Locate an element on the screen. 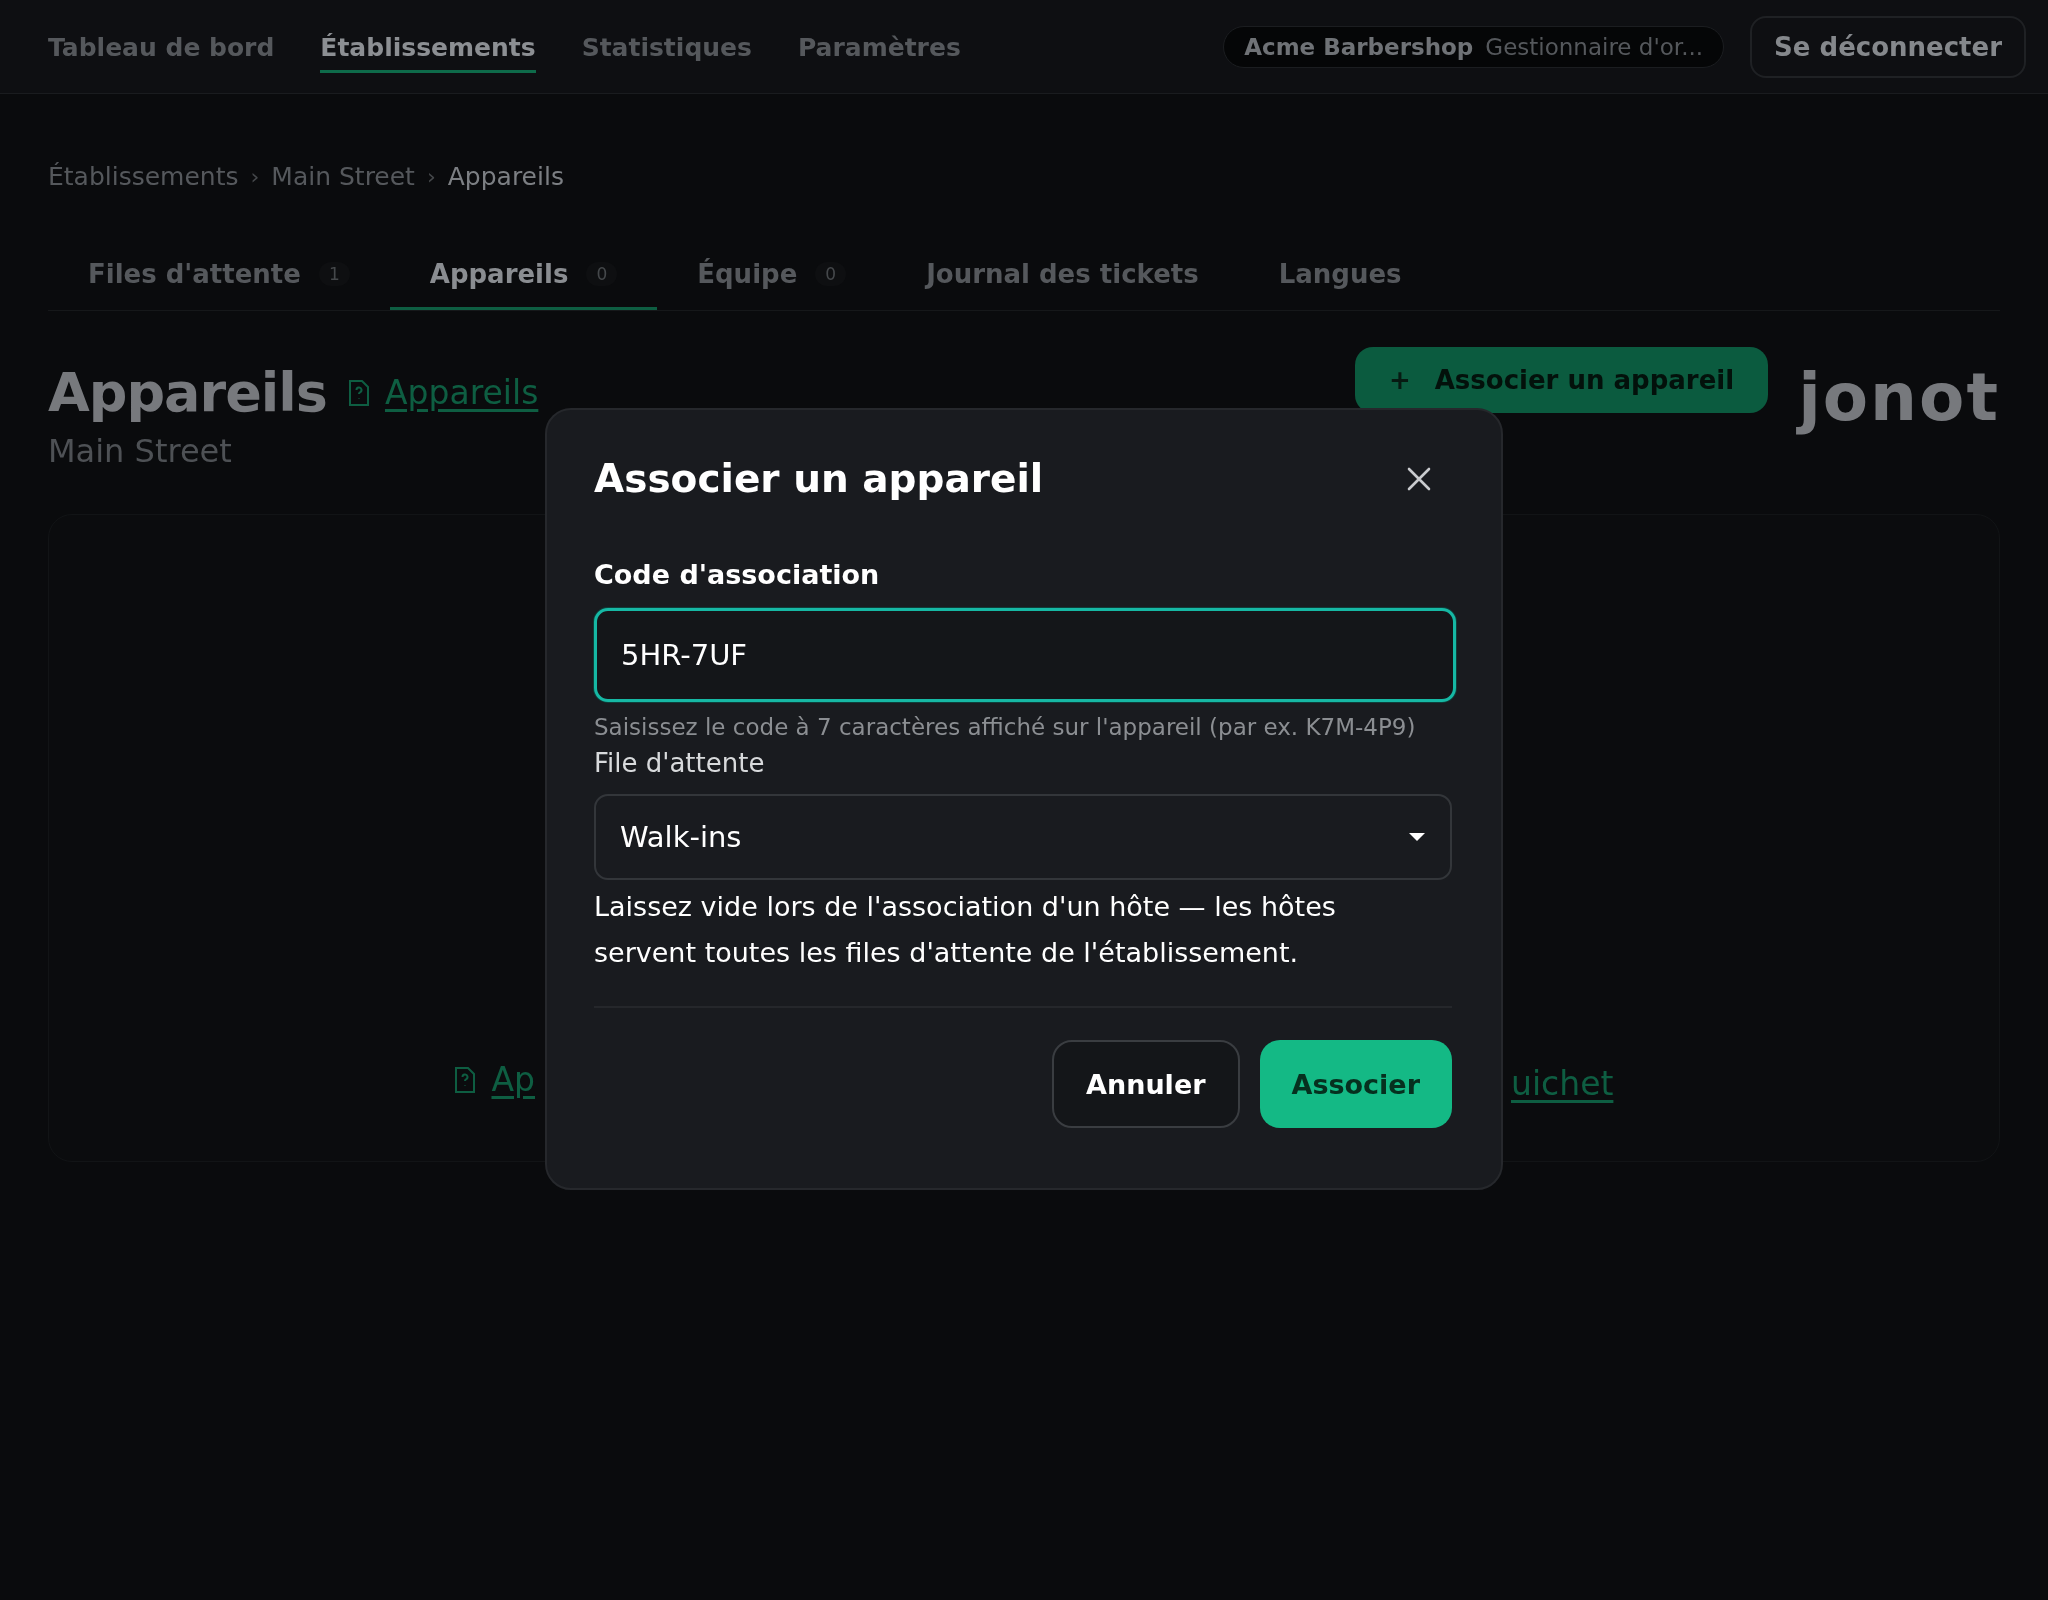 The width and height of the screenshot is (2048, 1600). dropdown-caret-icon is located at coordinates (1417, 837).